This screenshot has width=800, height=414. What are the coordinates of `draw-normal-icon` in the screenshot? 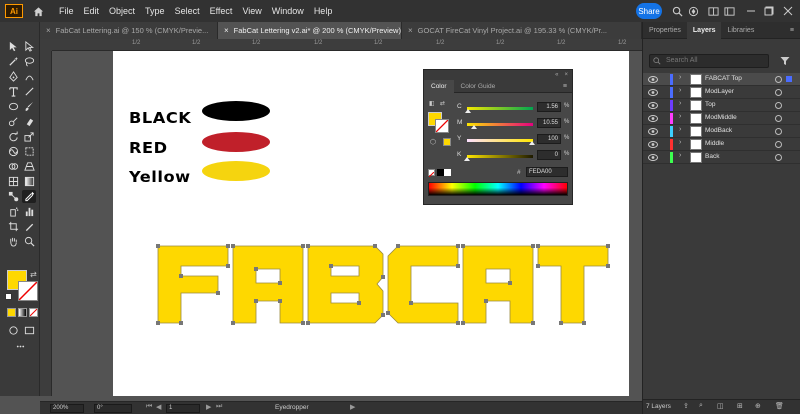 It's located at (13, 330).